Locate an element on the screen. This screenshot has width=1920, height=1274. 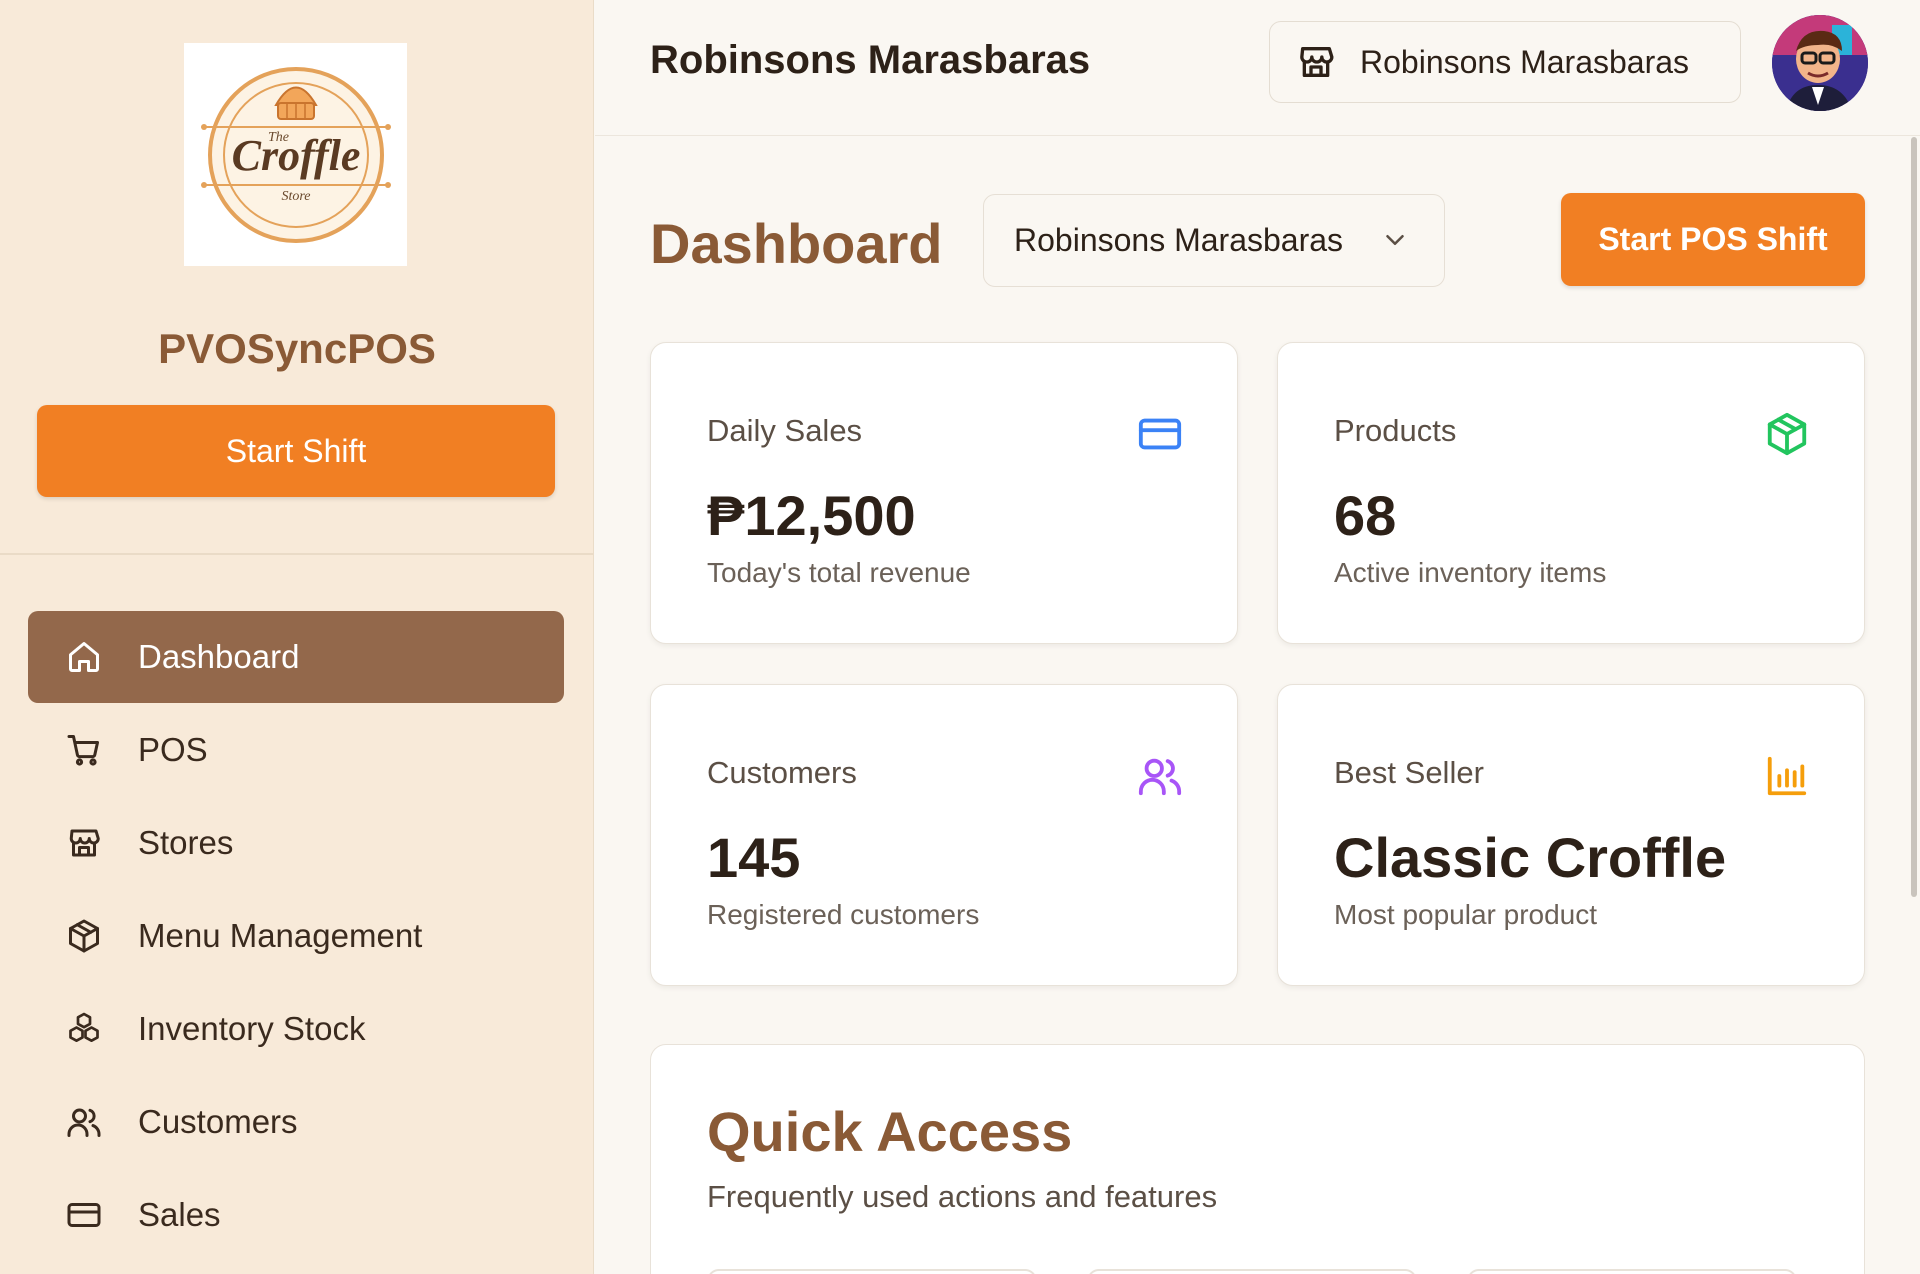
header-title: Robinsons Marasbaras is located at coordinates (870, 60).